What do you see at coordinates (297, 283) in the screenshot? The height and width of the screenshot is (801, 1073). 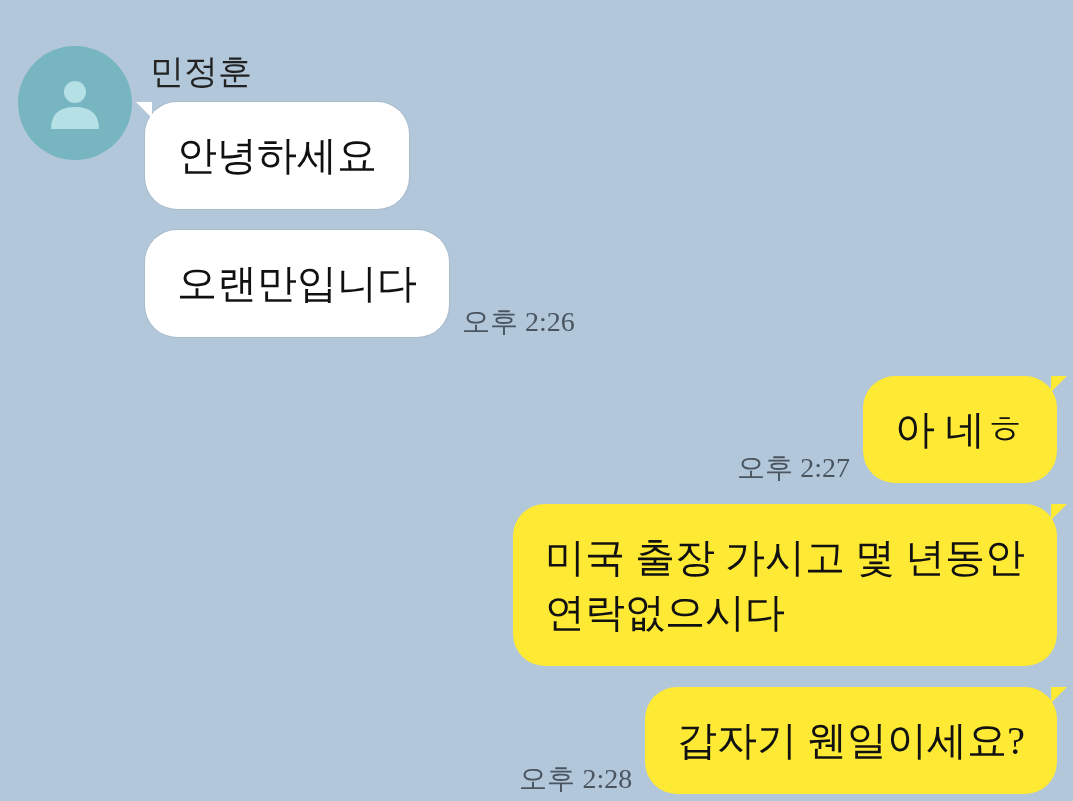 I see `message-bubble: 오랜만입니다` at bounding box center [297, 283].